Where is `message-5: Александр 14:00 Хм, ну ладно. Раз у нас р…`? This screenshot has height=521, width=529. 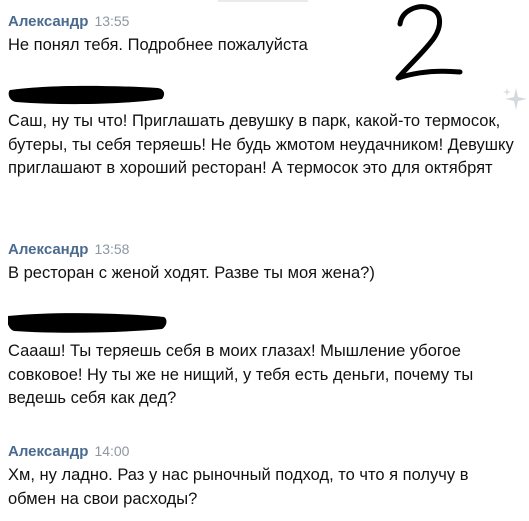 message-5: Александр 14:00 Хм, ну ладно. Раз у нас р… is located at coordinates (265, 475).